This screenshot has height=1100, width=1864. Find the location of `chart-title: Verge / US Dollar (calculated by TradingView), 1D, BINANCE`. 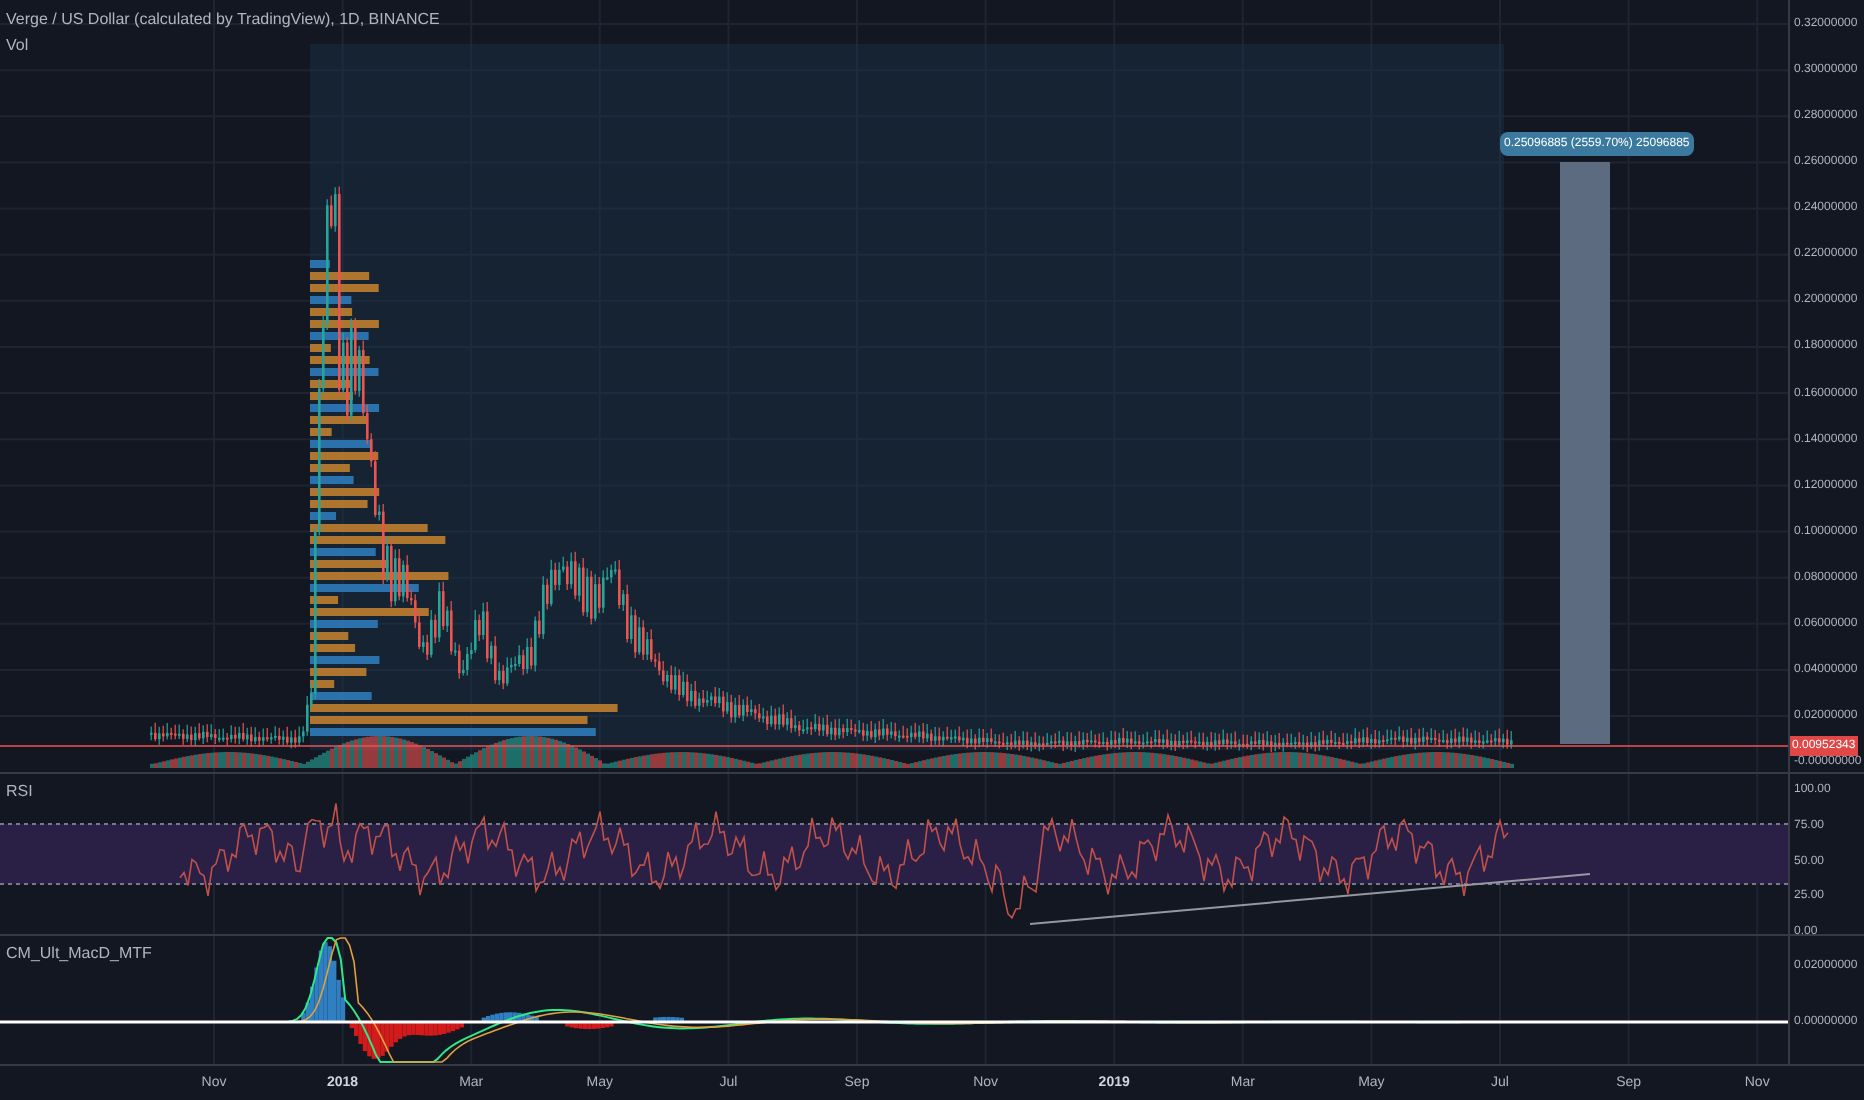

chart-title: Verge / US Dollar (calculated by TradingView), 1D, BINANCE is located at coordinates (223, 20).